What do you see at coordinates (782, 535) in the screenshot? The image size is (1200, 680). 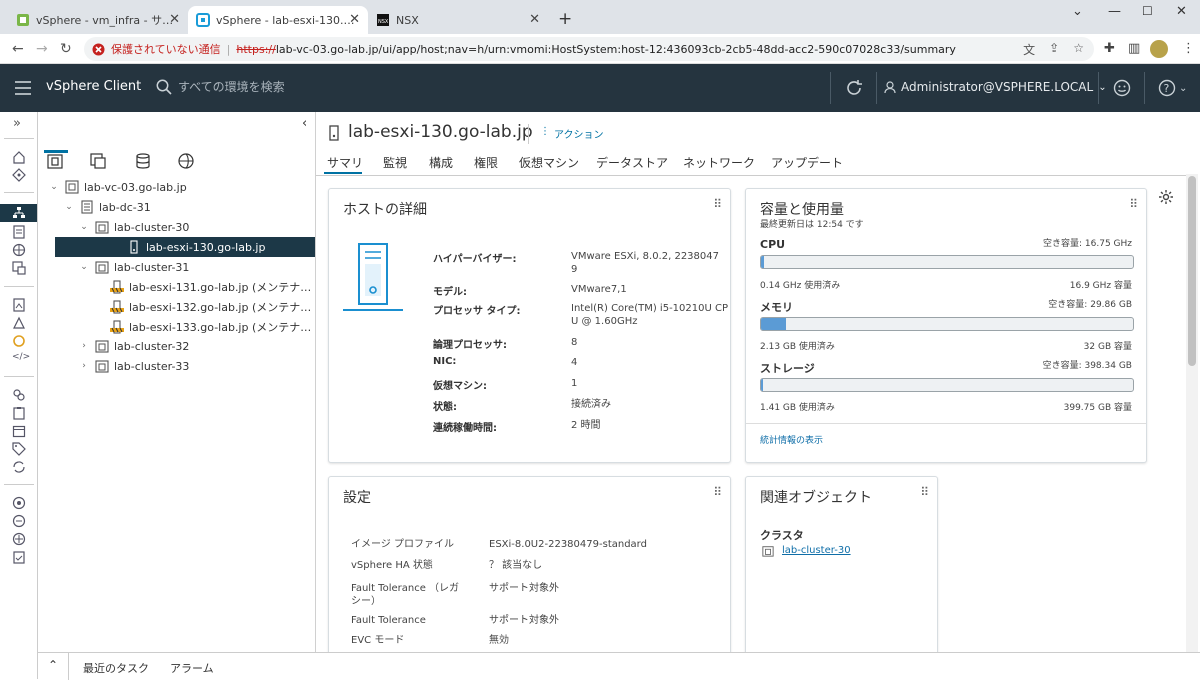 I see `cluster-section-label: クラスタ` at bounding box center [782, 535].